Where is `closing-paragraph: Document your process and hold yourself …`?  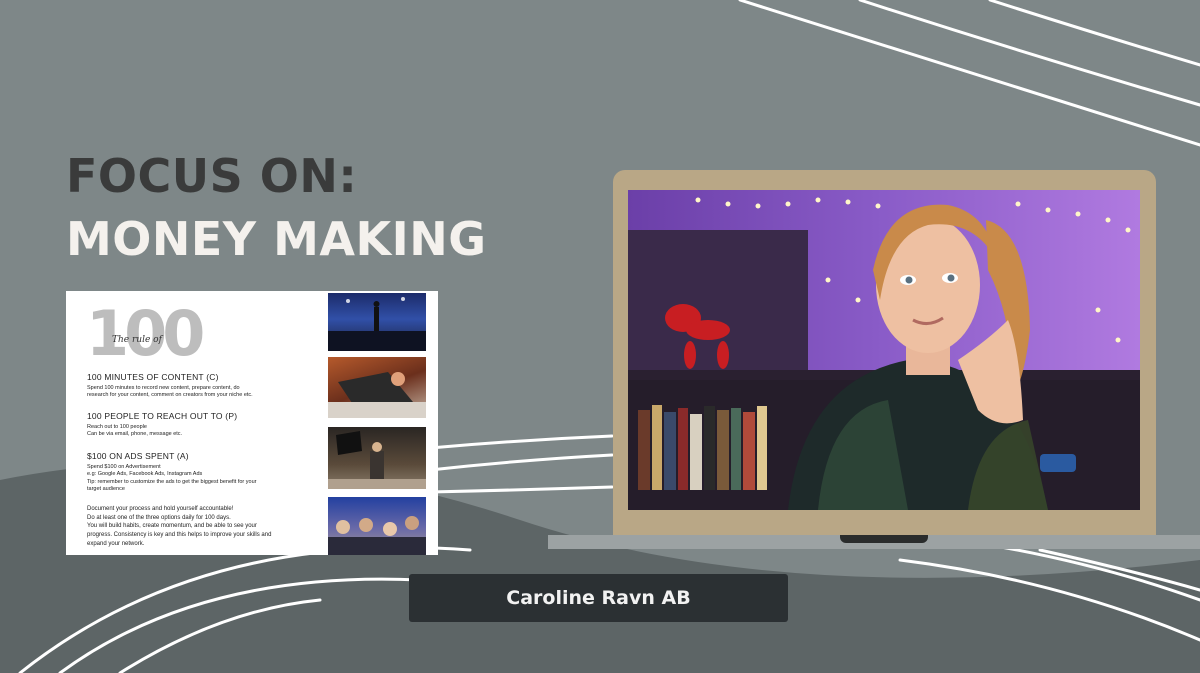
closing-paragraph: Document your process and hold yourself … is located at coordinates (179, 526).